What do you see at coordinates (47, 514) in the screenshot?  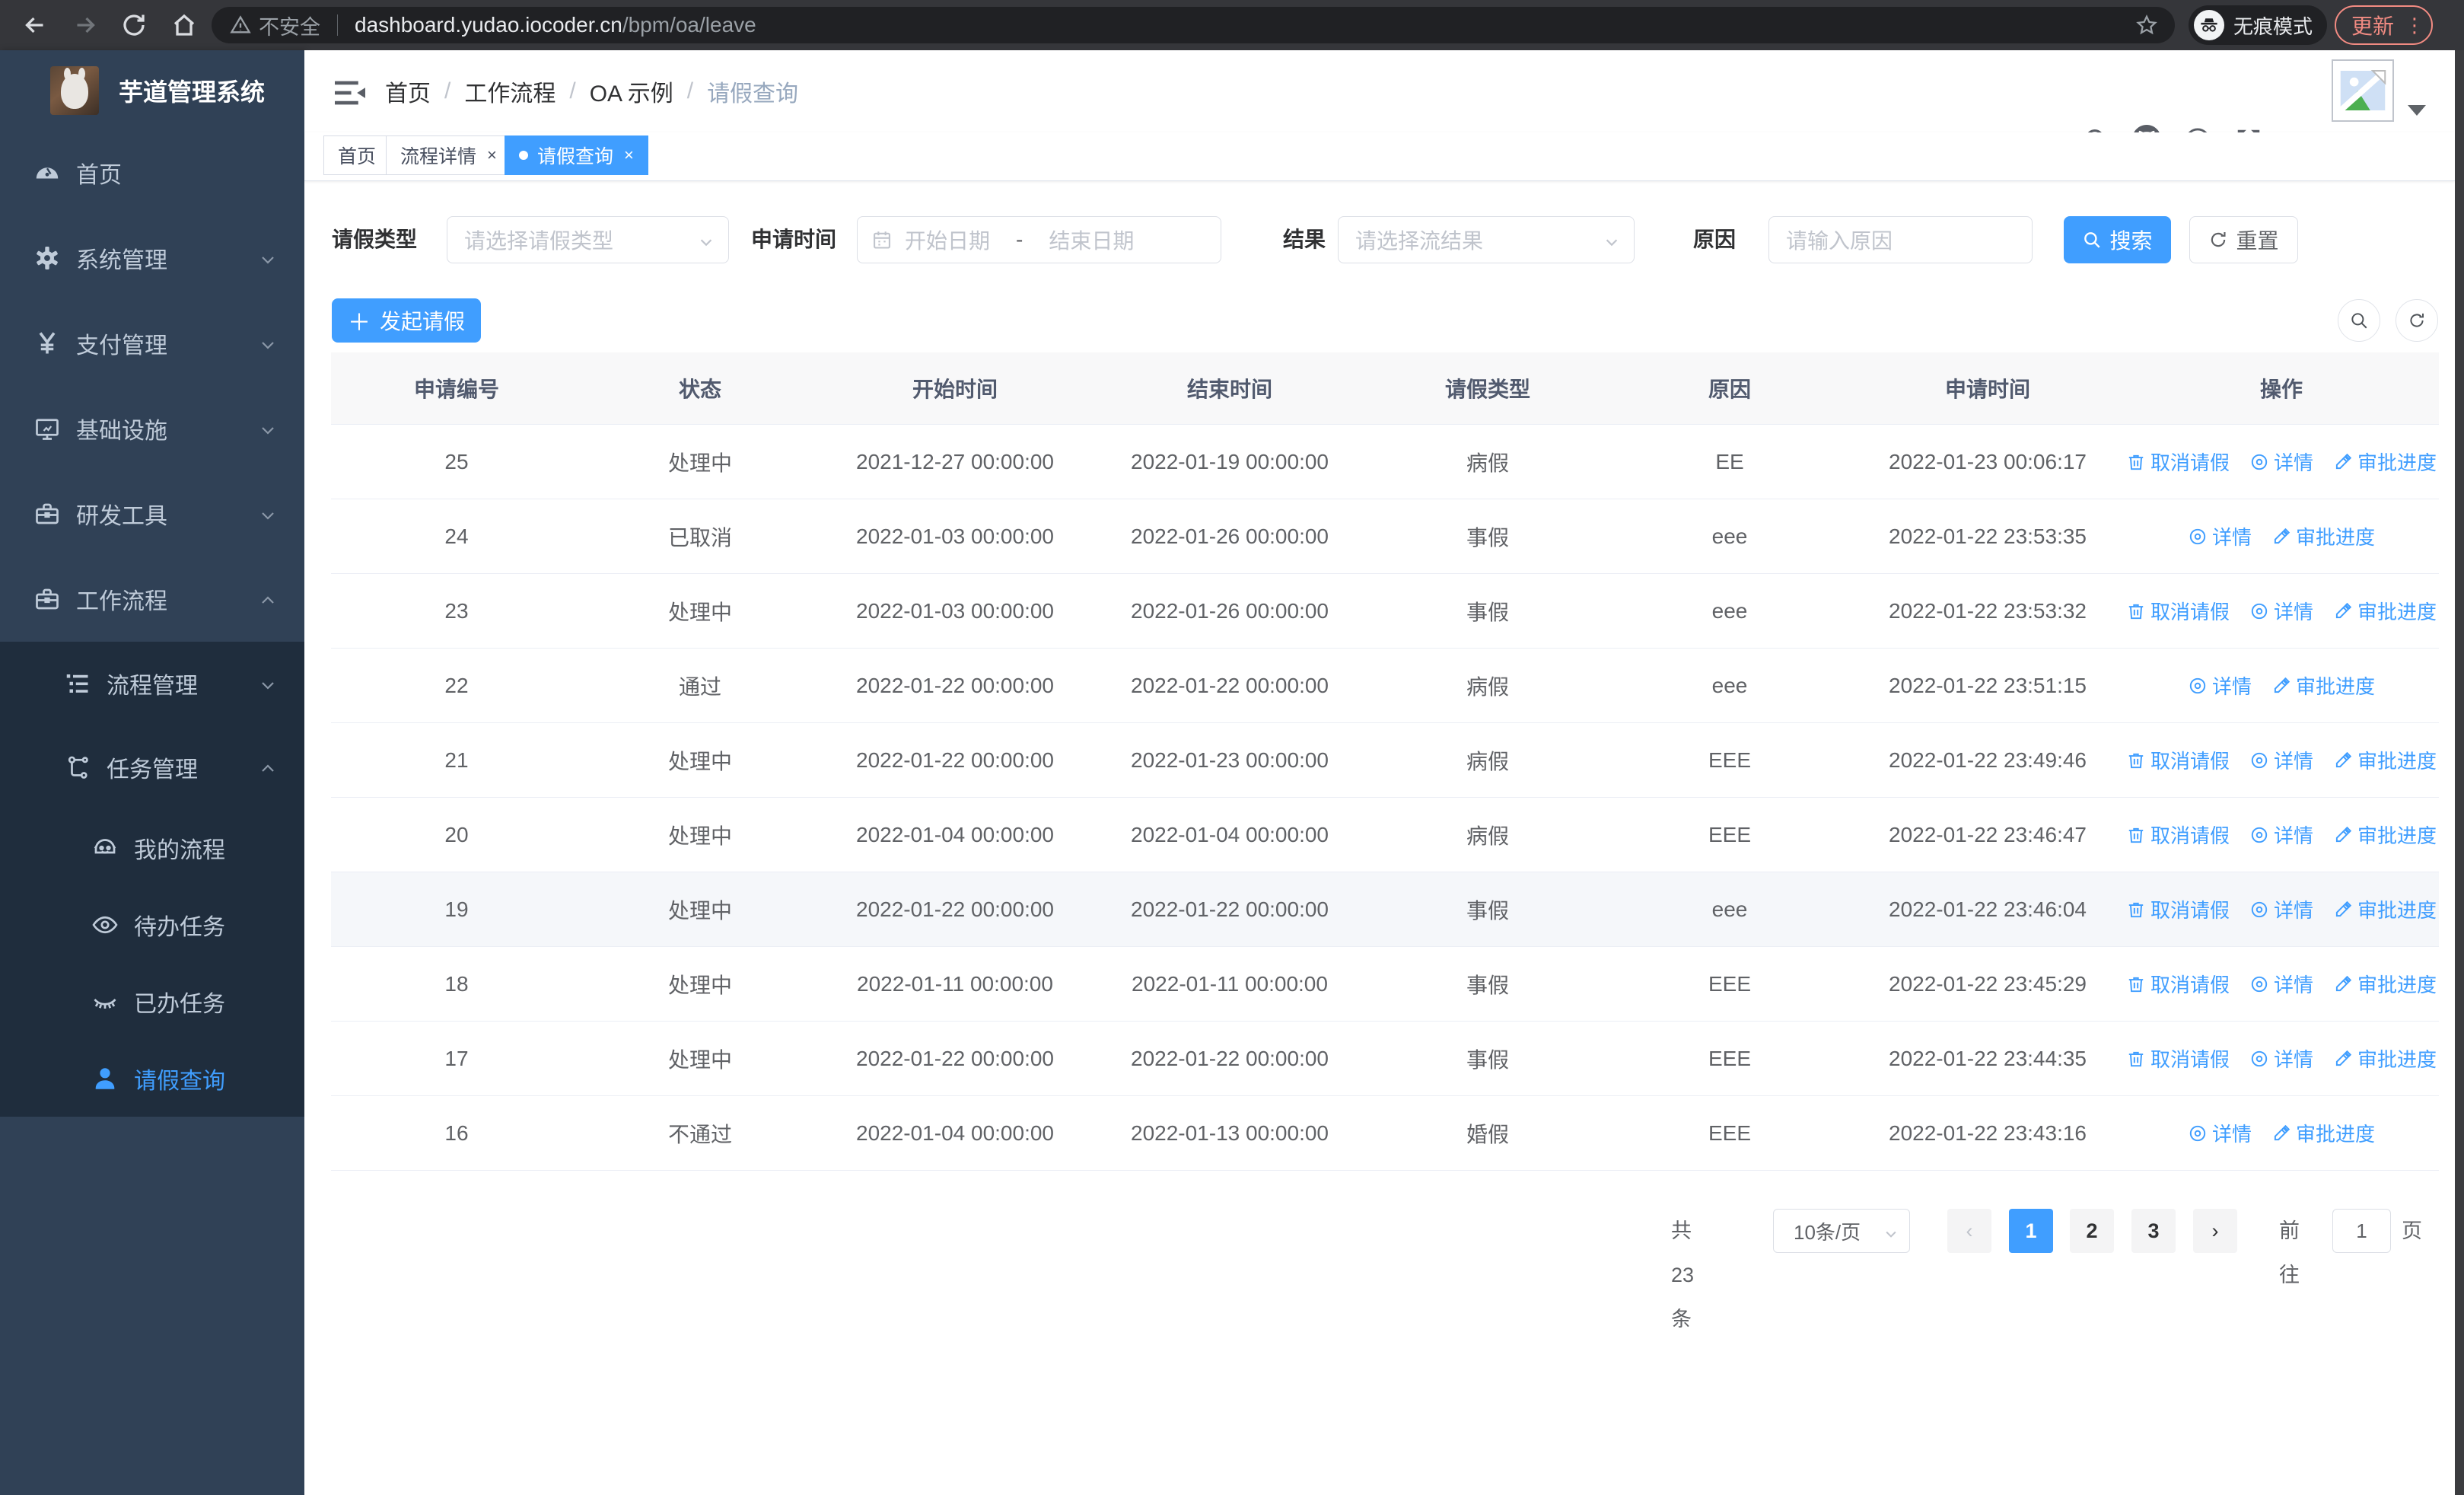 I see `toolbox-icon` at bounding box center [47, 514].